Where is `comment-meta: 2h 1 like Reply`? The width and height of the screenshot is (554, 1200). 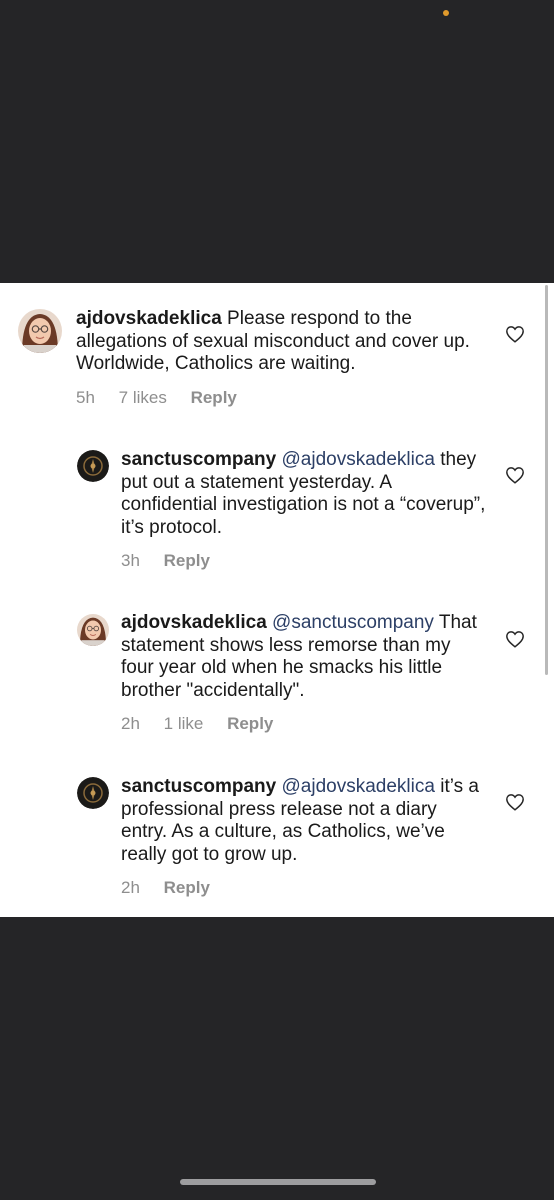 comment-meta: 2h 1 like Reply is located at coordinates (206, 724).